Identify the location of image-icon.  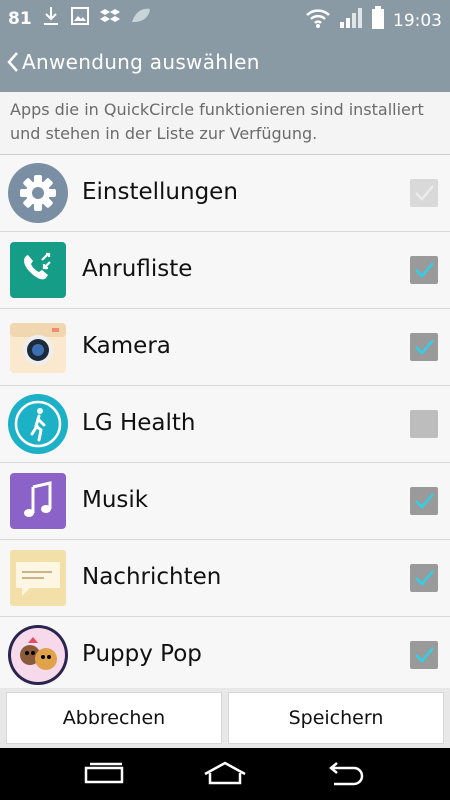
(80, 18).